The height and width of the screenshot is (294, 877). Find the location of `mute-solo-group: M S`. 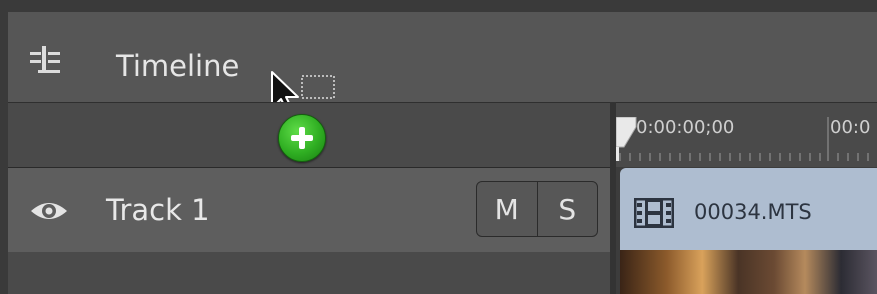

mute-solo-group: M S is located at coordinates (537, 209).